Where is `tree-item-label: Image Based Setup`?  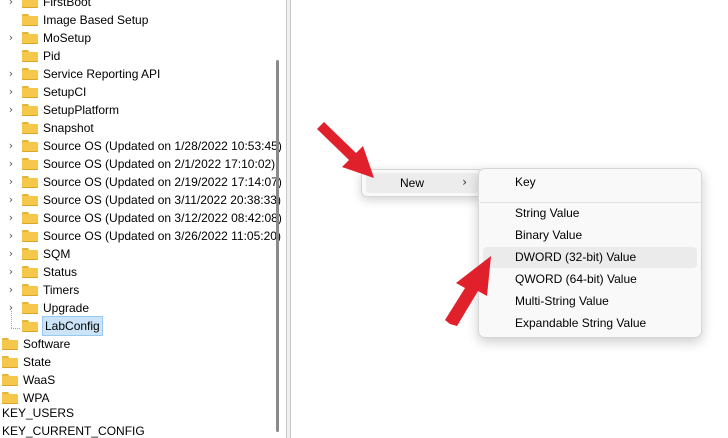
tree-item-label: Image Based Setup is located at coordinates (96, 20).